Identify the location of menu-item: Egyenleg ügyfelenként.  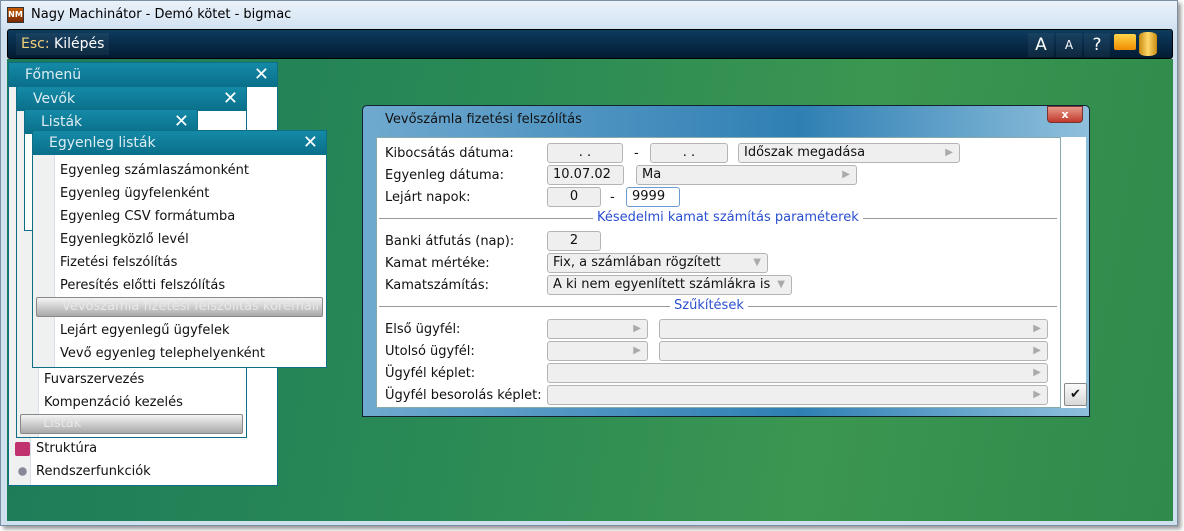
(134, 193).